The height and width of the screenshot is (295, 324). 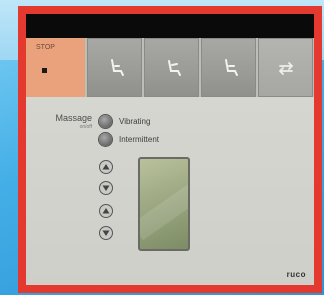 What do you see at coordinates (45, 47) in the screenshot?
I see `stop-label: STOP` at bounding box center [45, 47].